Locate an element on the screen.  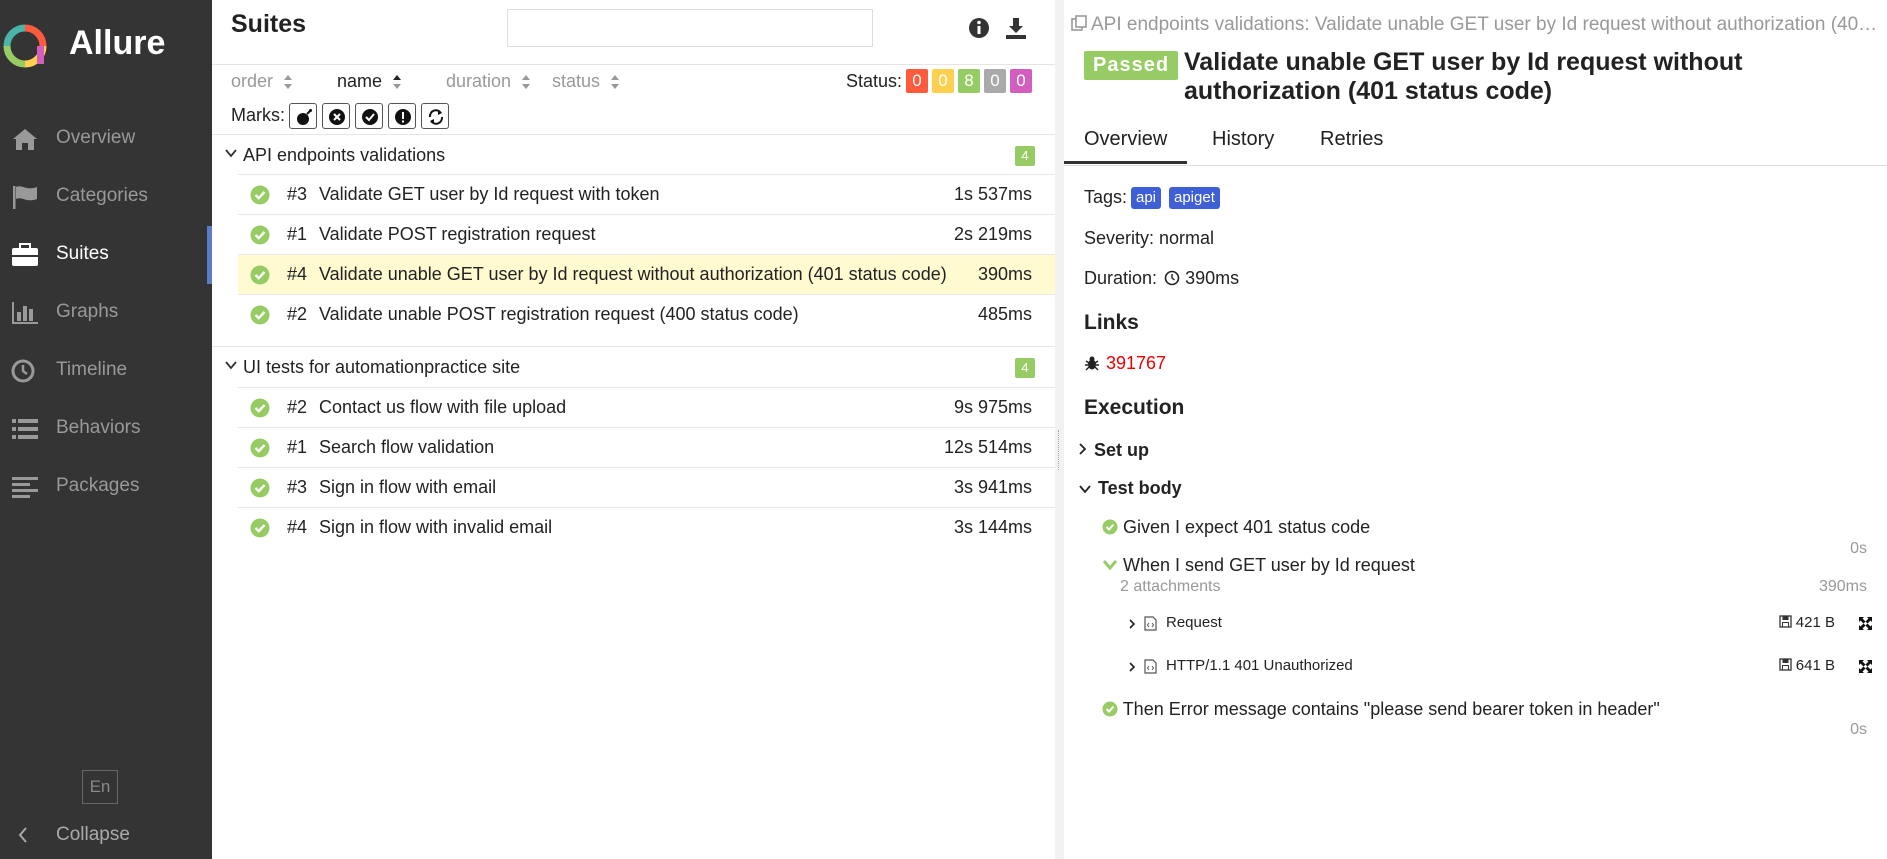
sidebar-item-packages: Packages is located at coordinates (106, 487).